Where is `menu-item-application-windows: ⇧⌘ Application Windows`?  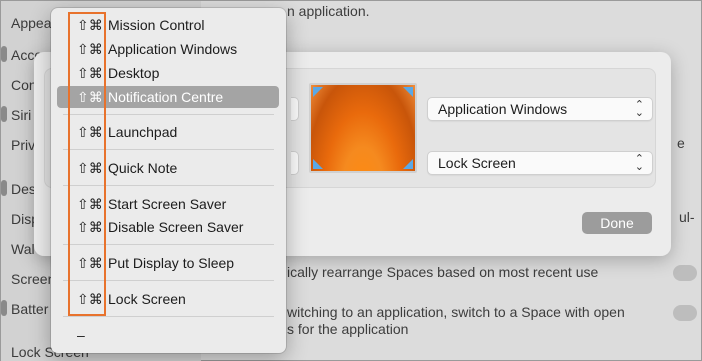
menu-item-application-windows: ⇧⌘ Application Windows is located at coordinates (168, 49).